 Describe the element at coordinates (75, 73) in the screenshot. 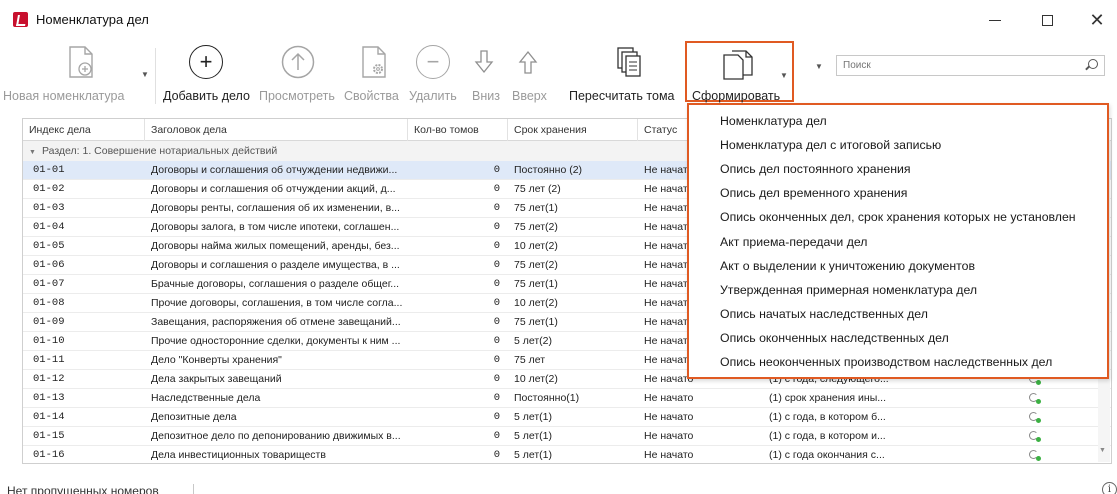

I see `new-nomenclature-button: Новая номенклатура ▼` at that location.